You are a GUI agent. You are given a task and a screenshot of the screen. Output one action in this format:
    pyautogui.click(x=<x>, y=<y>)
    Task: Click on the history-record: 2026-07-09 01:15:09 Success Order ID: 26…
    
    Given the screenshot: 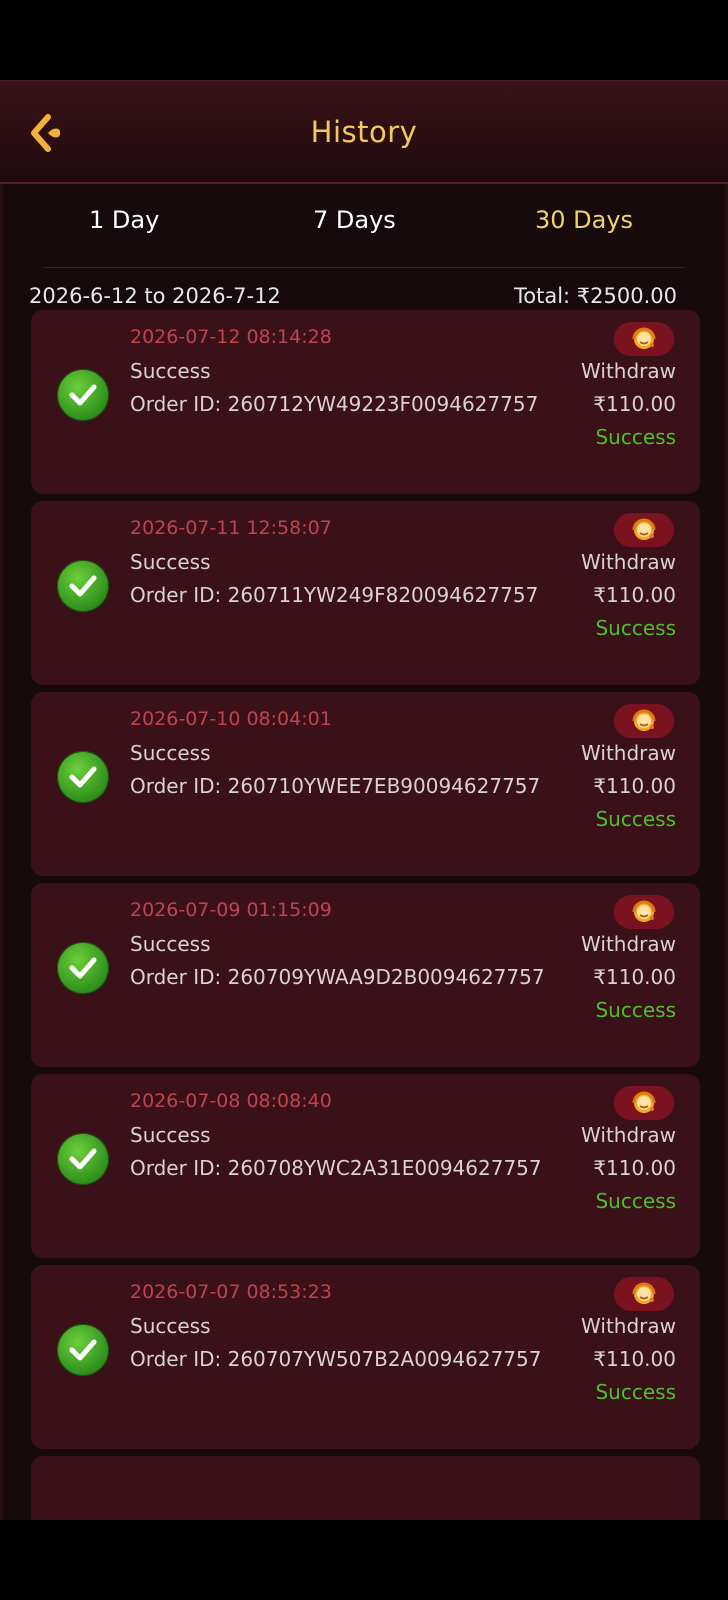 What is the action you would take?
    pyautogui.click(x=365, y=975)
    